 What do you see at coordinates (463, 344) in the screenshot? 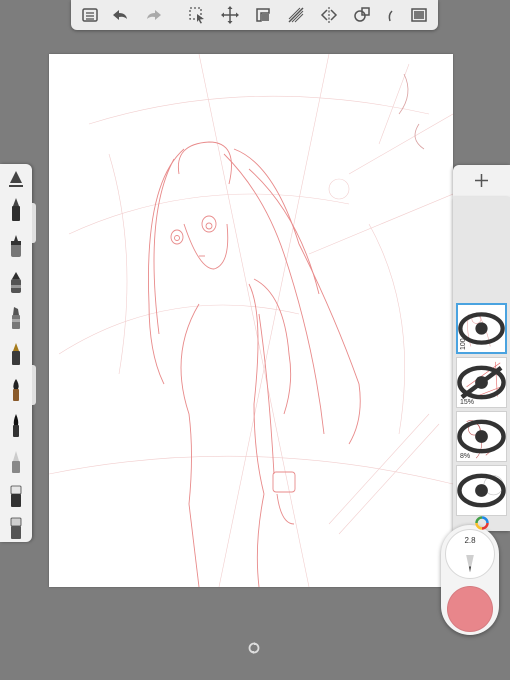
I see `layer-opacity-label: 100` at bounding box center [463, 344].